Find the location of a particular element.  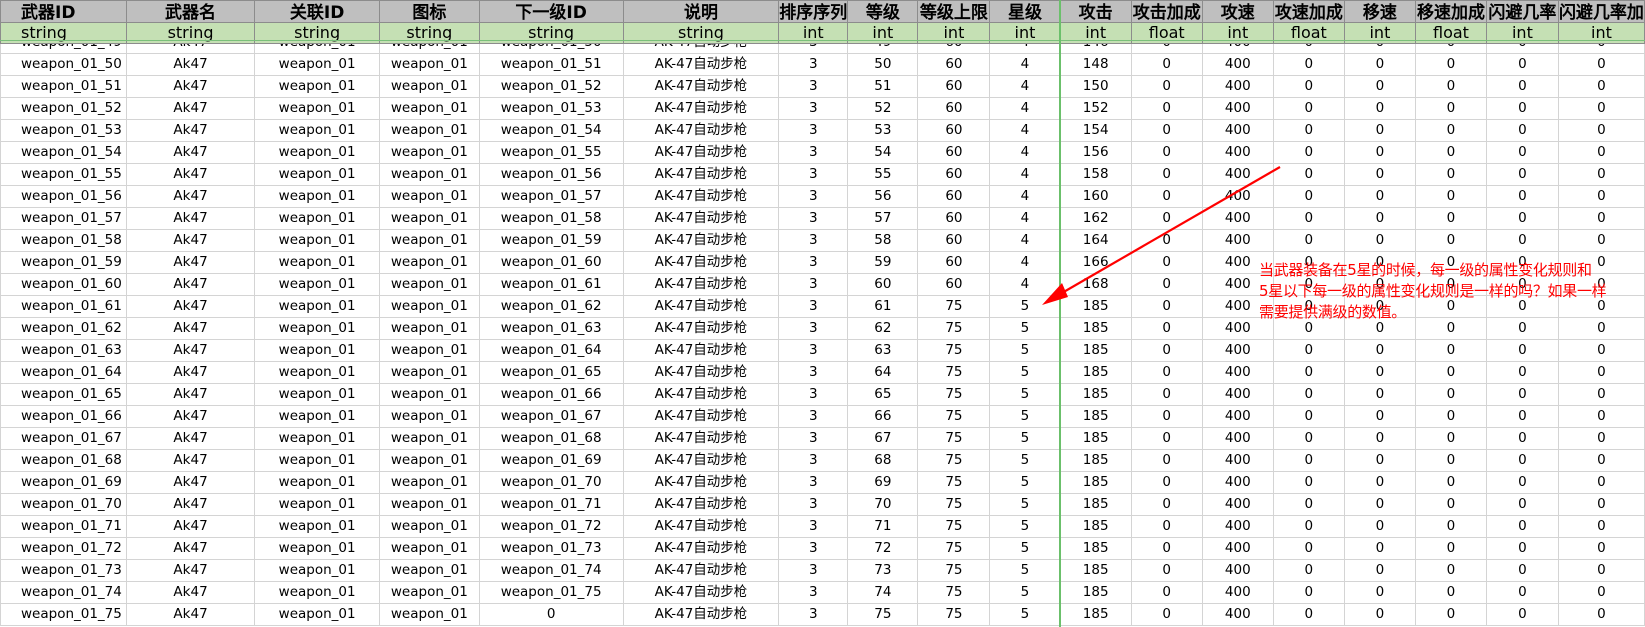

comment-line: 需要提供满级的数值。 is located at coordinates (1333, 312).